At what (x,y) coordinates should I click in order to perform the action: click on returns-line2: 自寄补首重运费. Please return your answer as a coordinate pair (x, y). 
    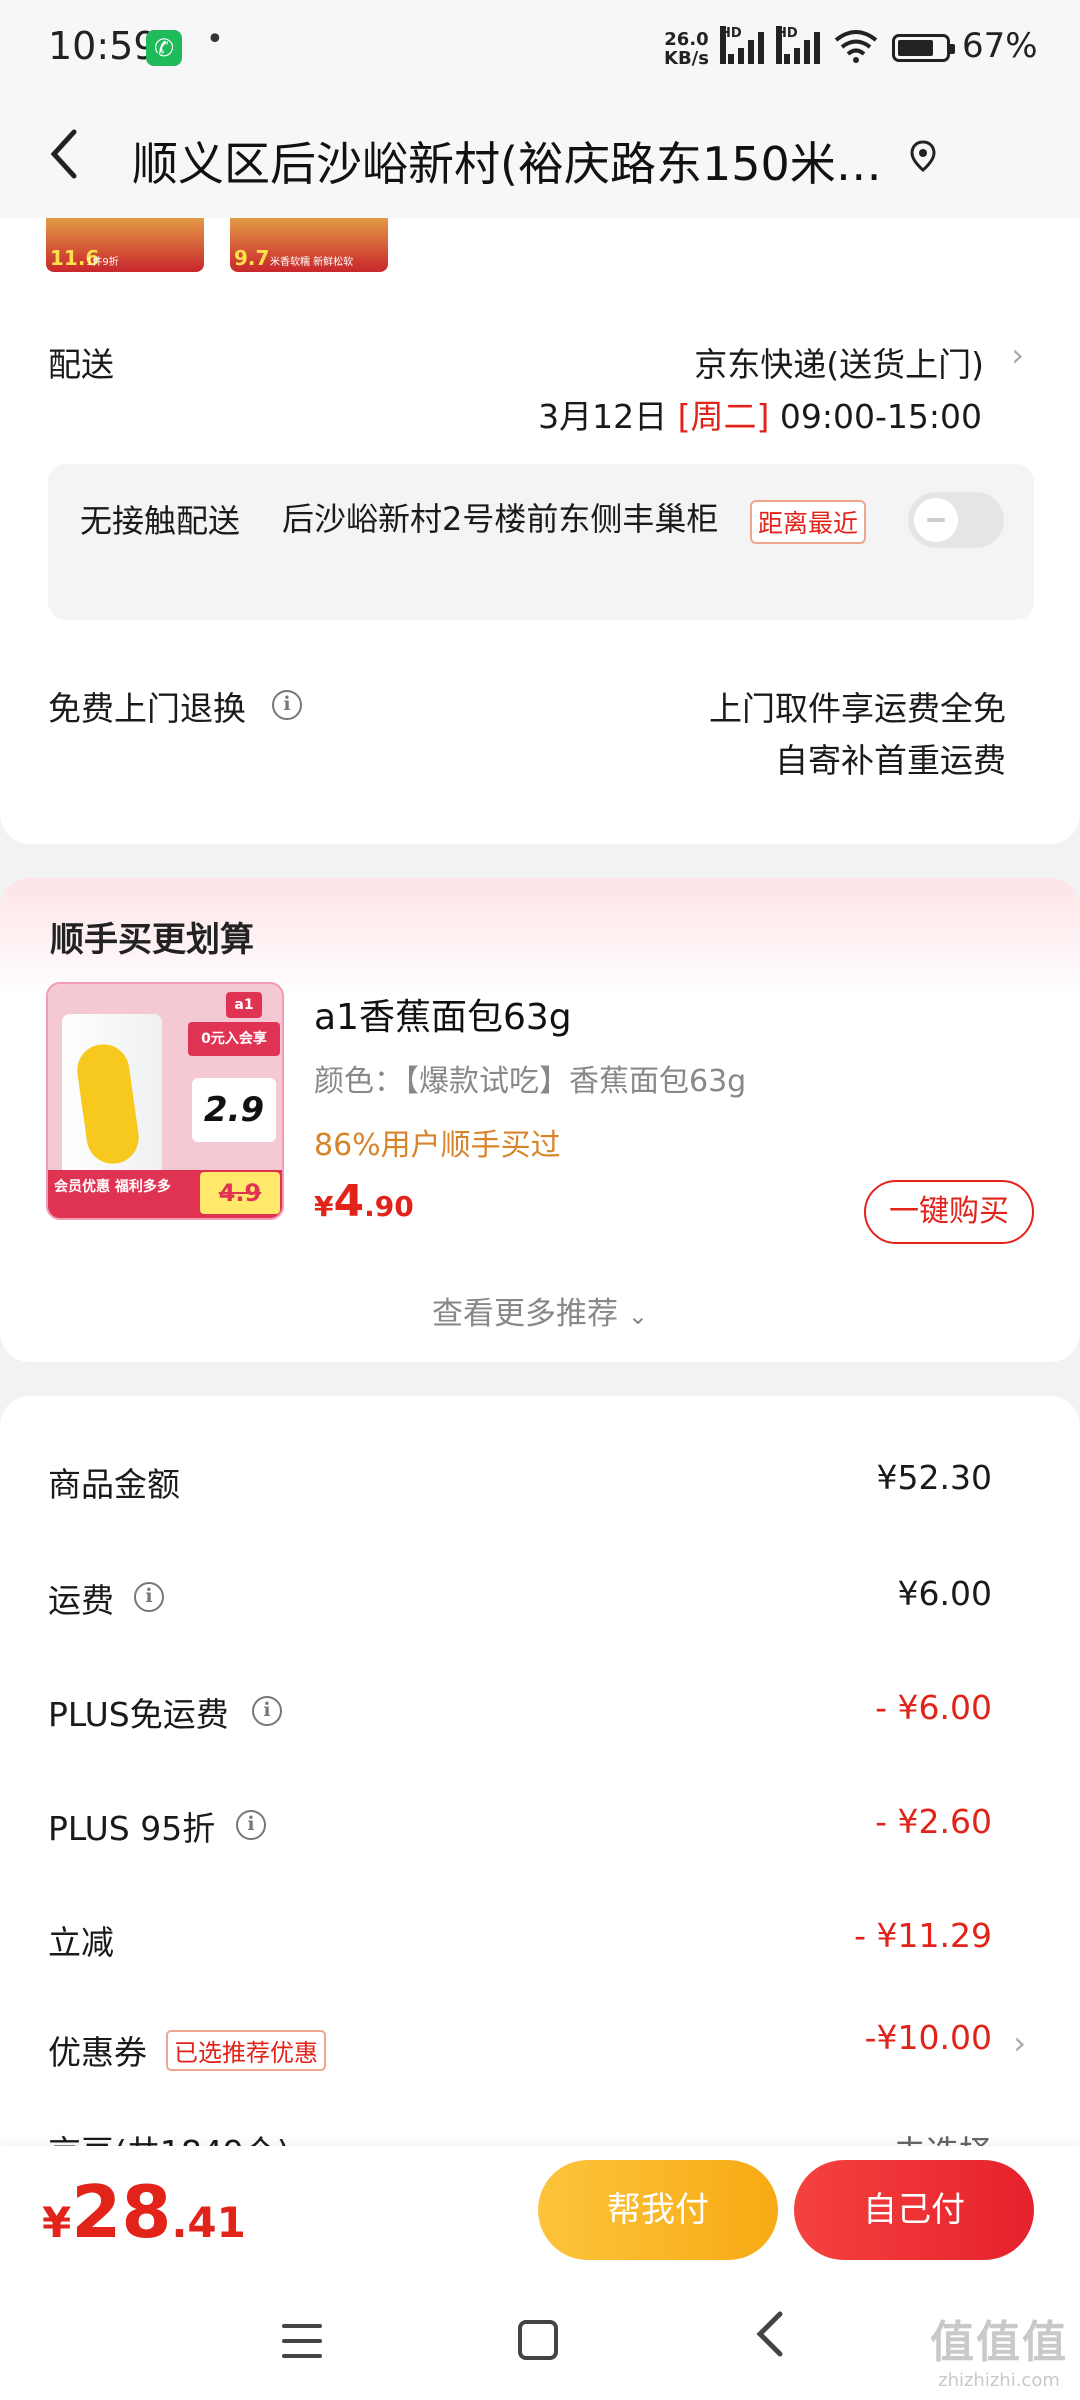
    Looking at the image, I should click on (890, 760).